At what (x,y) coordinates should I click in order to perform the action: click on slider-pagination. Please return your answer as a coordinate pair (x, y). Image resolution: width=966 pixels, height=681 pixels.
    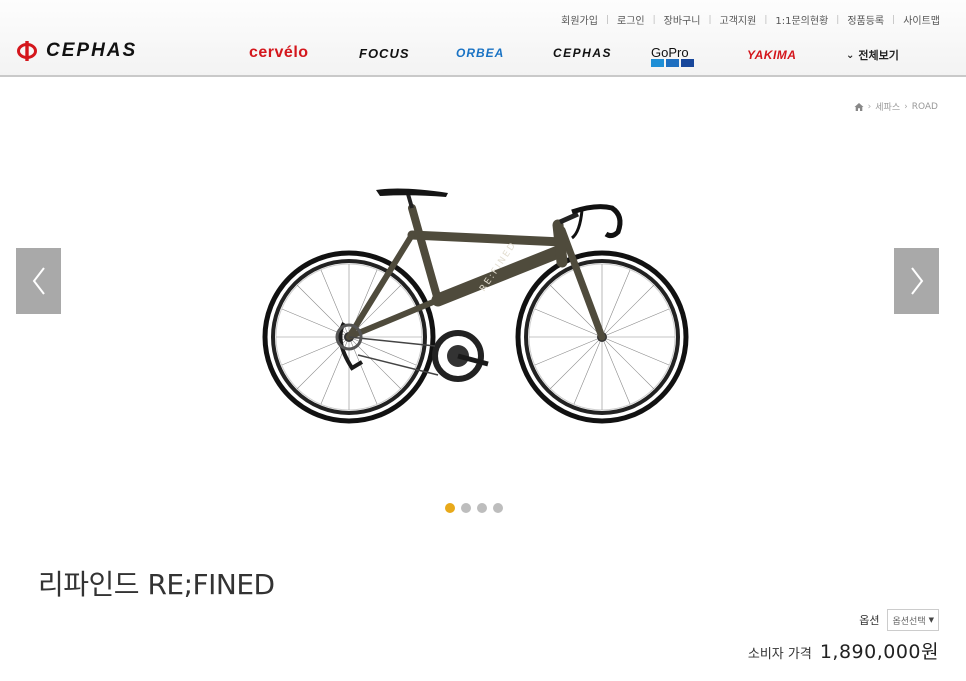
    Looking at the image, I should click on (474, 508).